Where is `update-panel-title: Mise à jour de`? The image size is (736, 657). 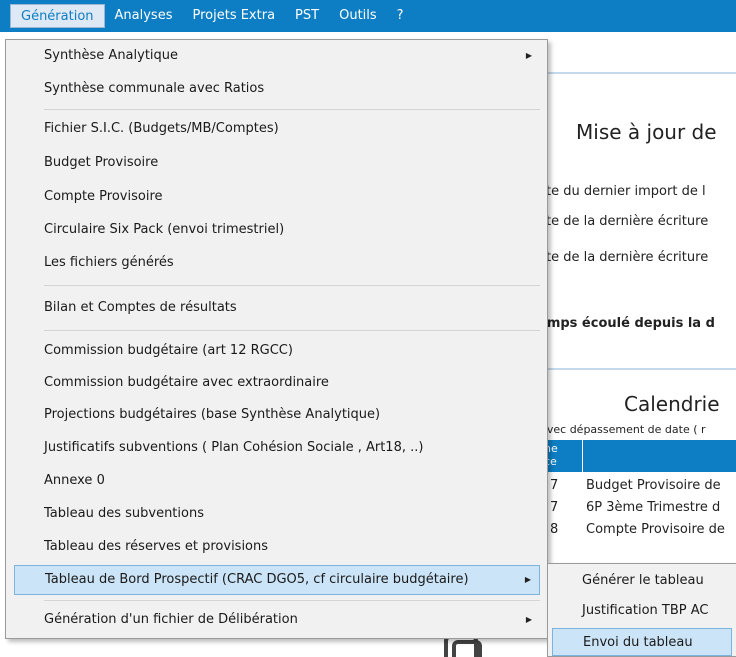 update-panel-title: Mise à jour de is located at coordinates (646, 132).